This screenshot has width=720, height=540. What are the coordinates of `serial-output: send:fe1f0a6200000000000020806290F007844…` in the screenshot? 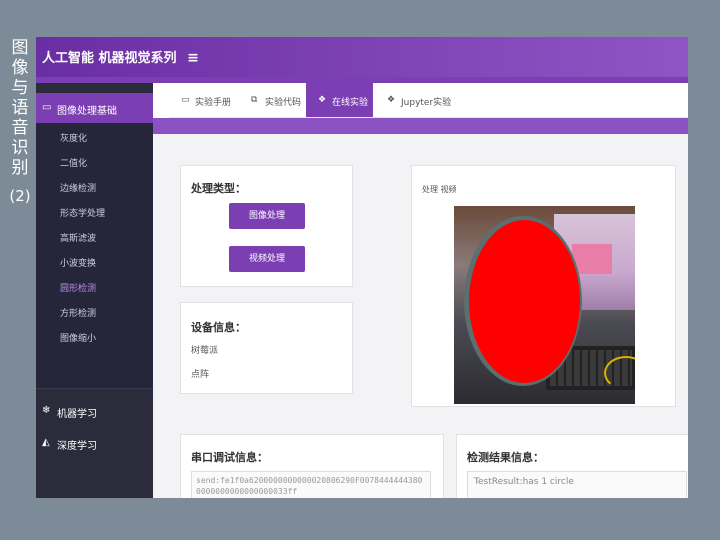 It's located at (311, 484).